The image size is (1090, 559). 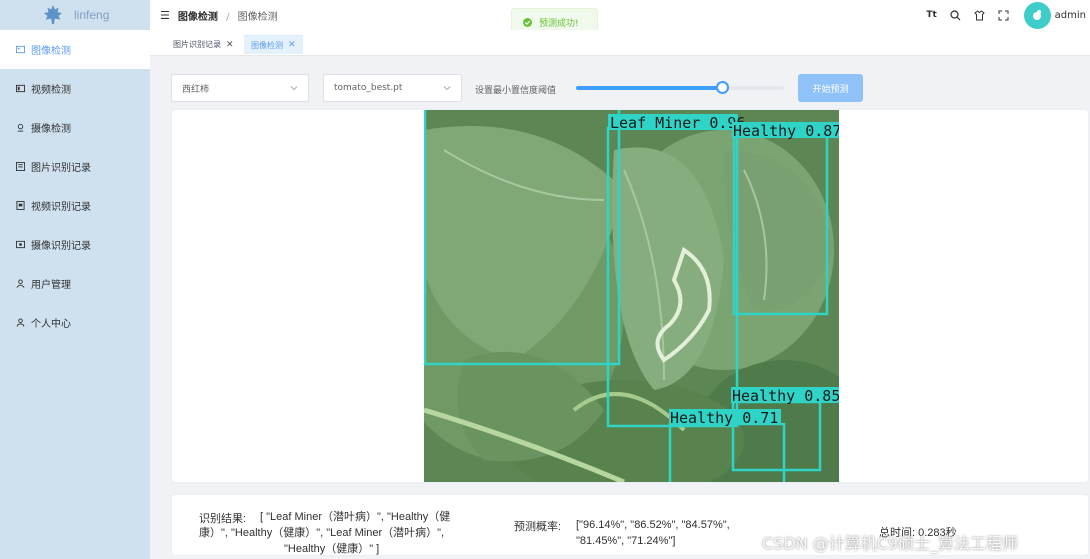 I want to click on sidebar-item-camera-detect: 摄像检测, so click(x=75, y=127).